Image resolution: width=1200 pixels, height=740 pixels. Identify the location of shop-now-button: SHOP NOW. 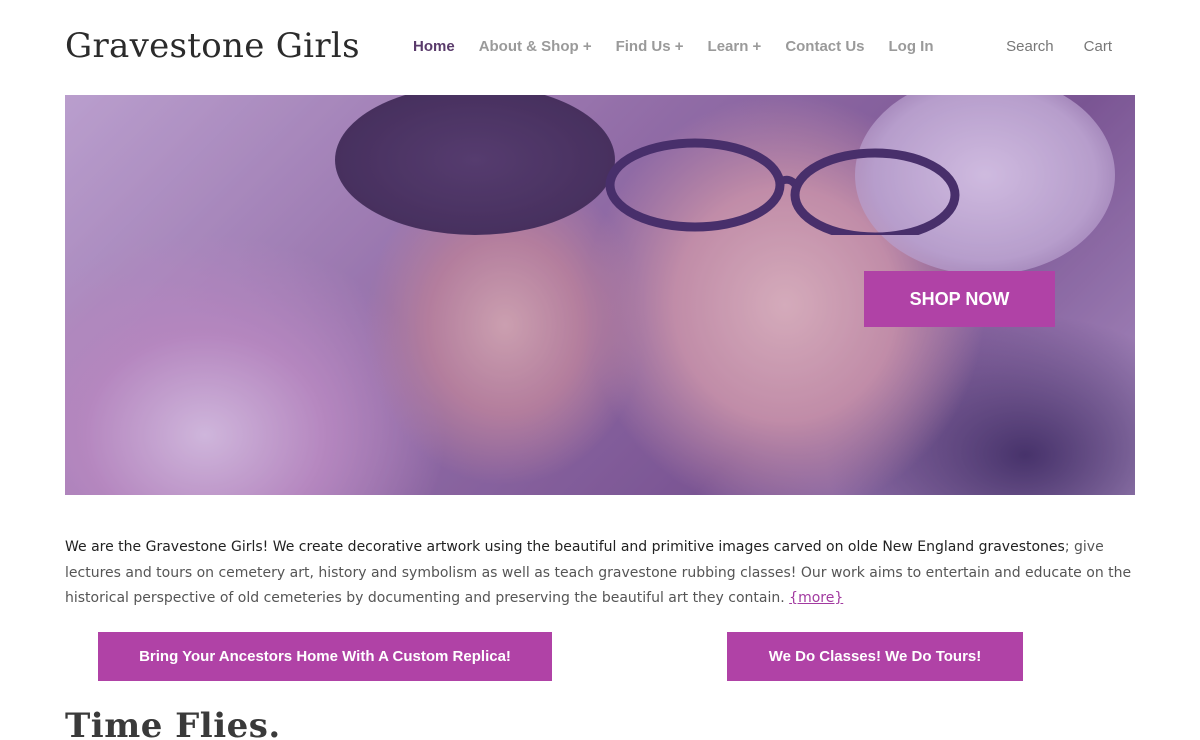
(959, 299).